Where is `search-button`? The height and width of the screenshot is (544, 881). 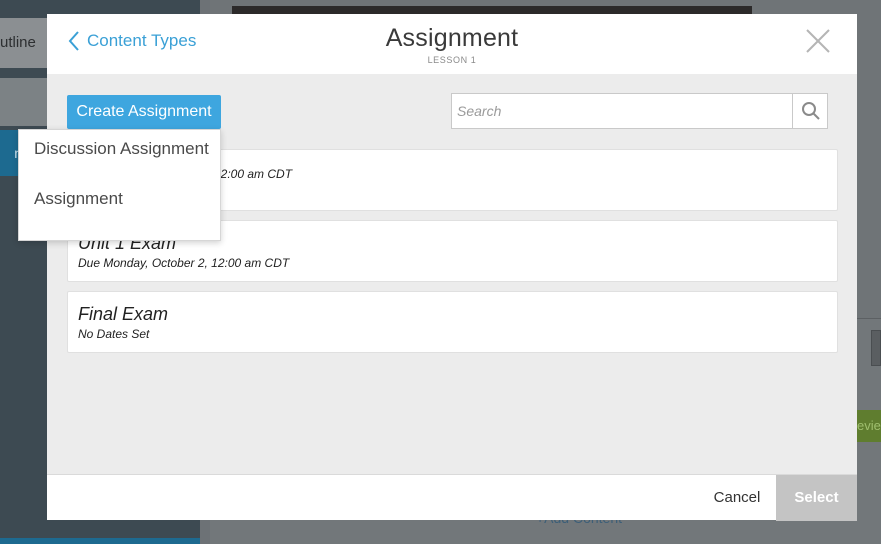 search-button is located at coordinates (810, 111).